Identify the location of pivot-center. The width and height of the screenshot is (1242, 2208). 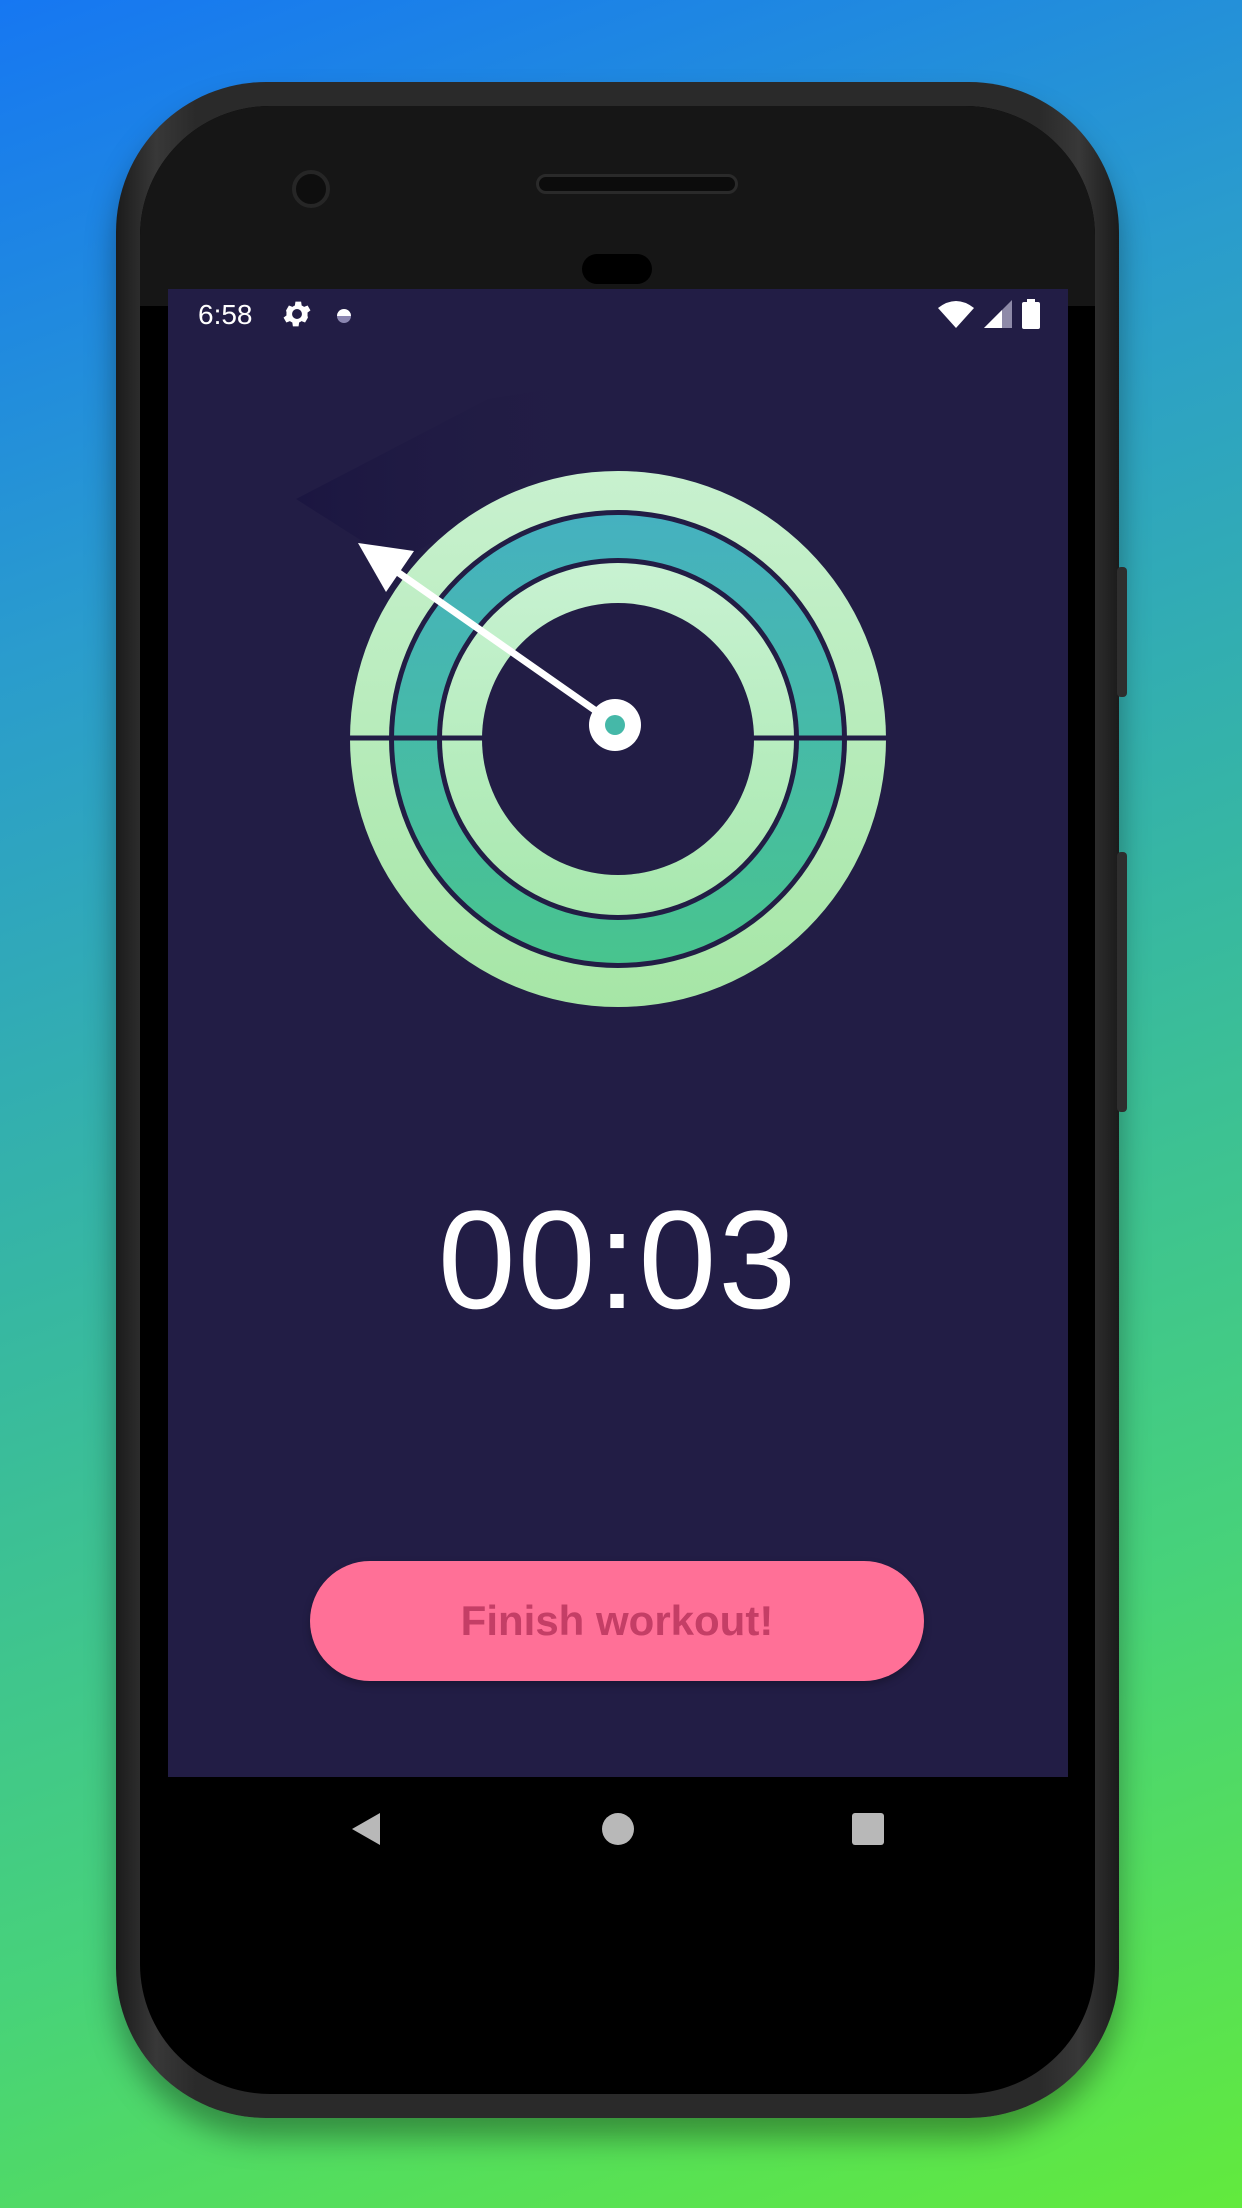
(615, 725).